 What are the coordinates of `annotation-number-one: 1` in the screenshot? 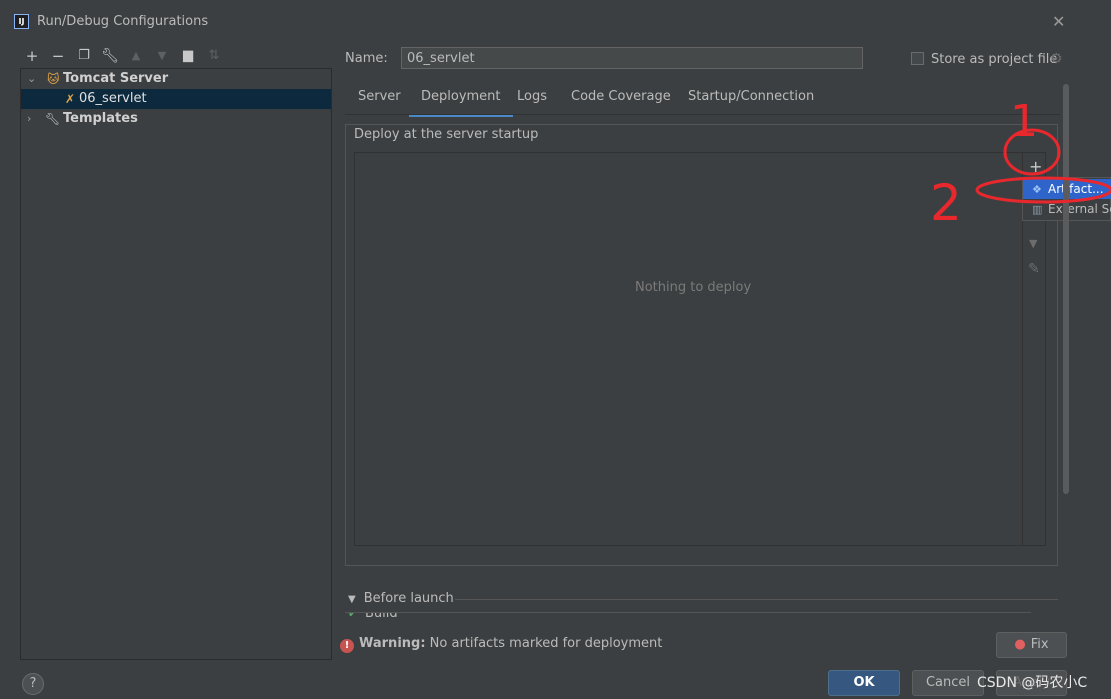 It's located at (1024, 121).